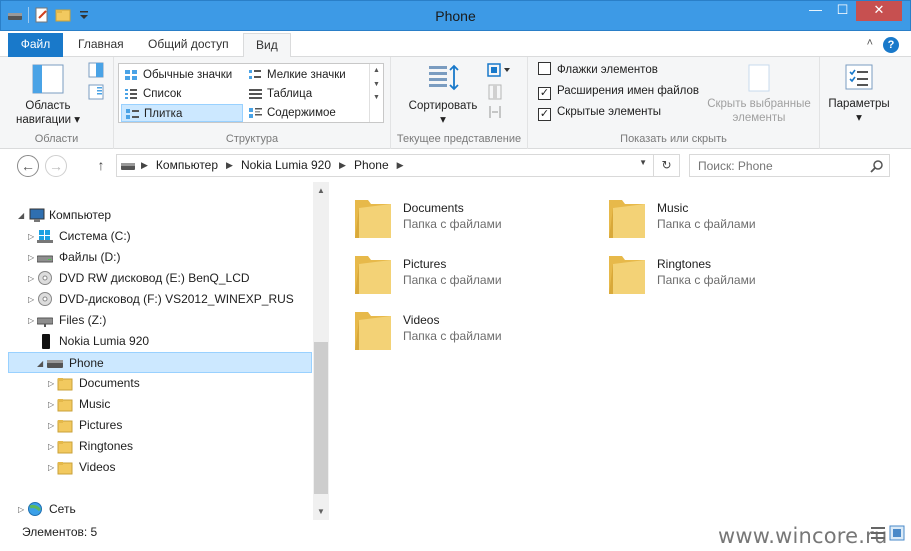 Image resolution: width=911 pixels, height=551 pixels. Describe the element at coordinates (376, 97) in the screenshot. I see `gallery-more-arrow: ▼` at that location.